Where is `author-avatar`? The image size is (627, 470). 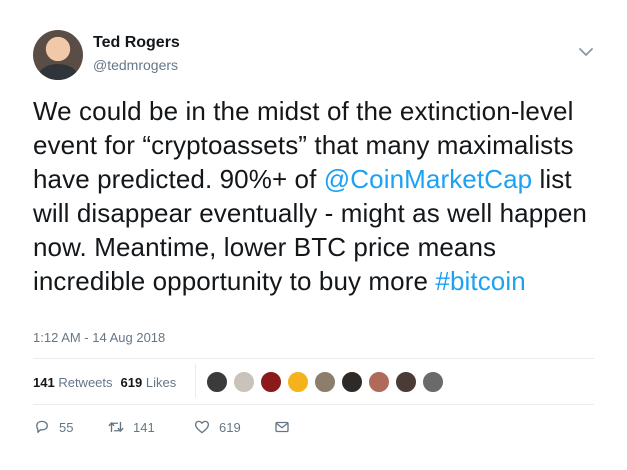
author-avatar is located at coordinates (58, 55).